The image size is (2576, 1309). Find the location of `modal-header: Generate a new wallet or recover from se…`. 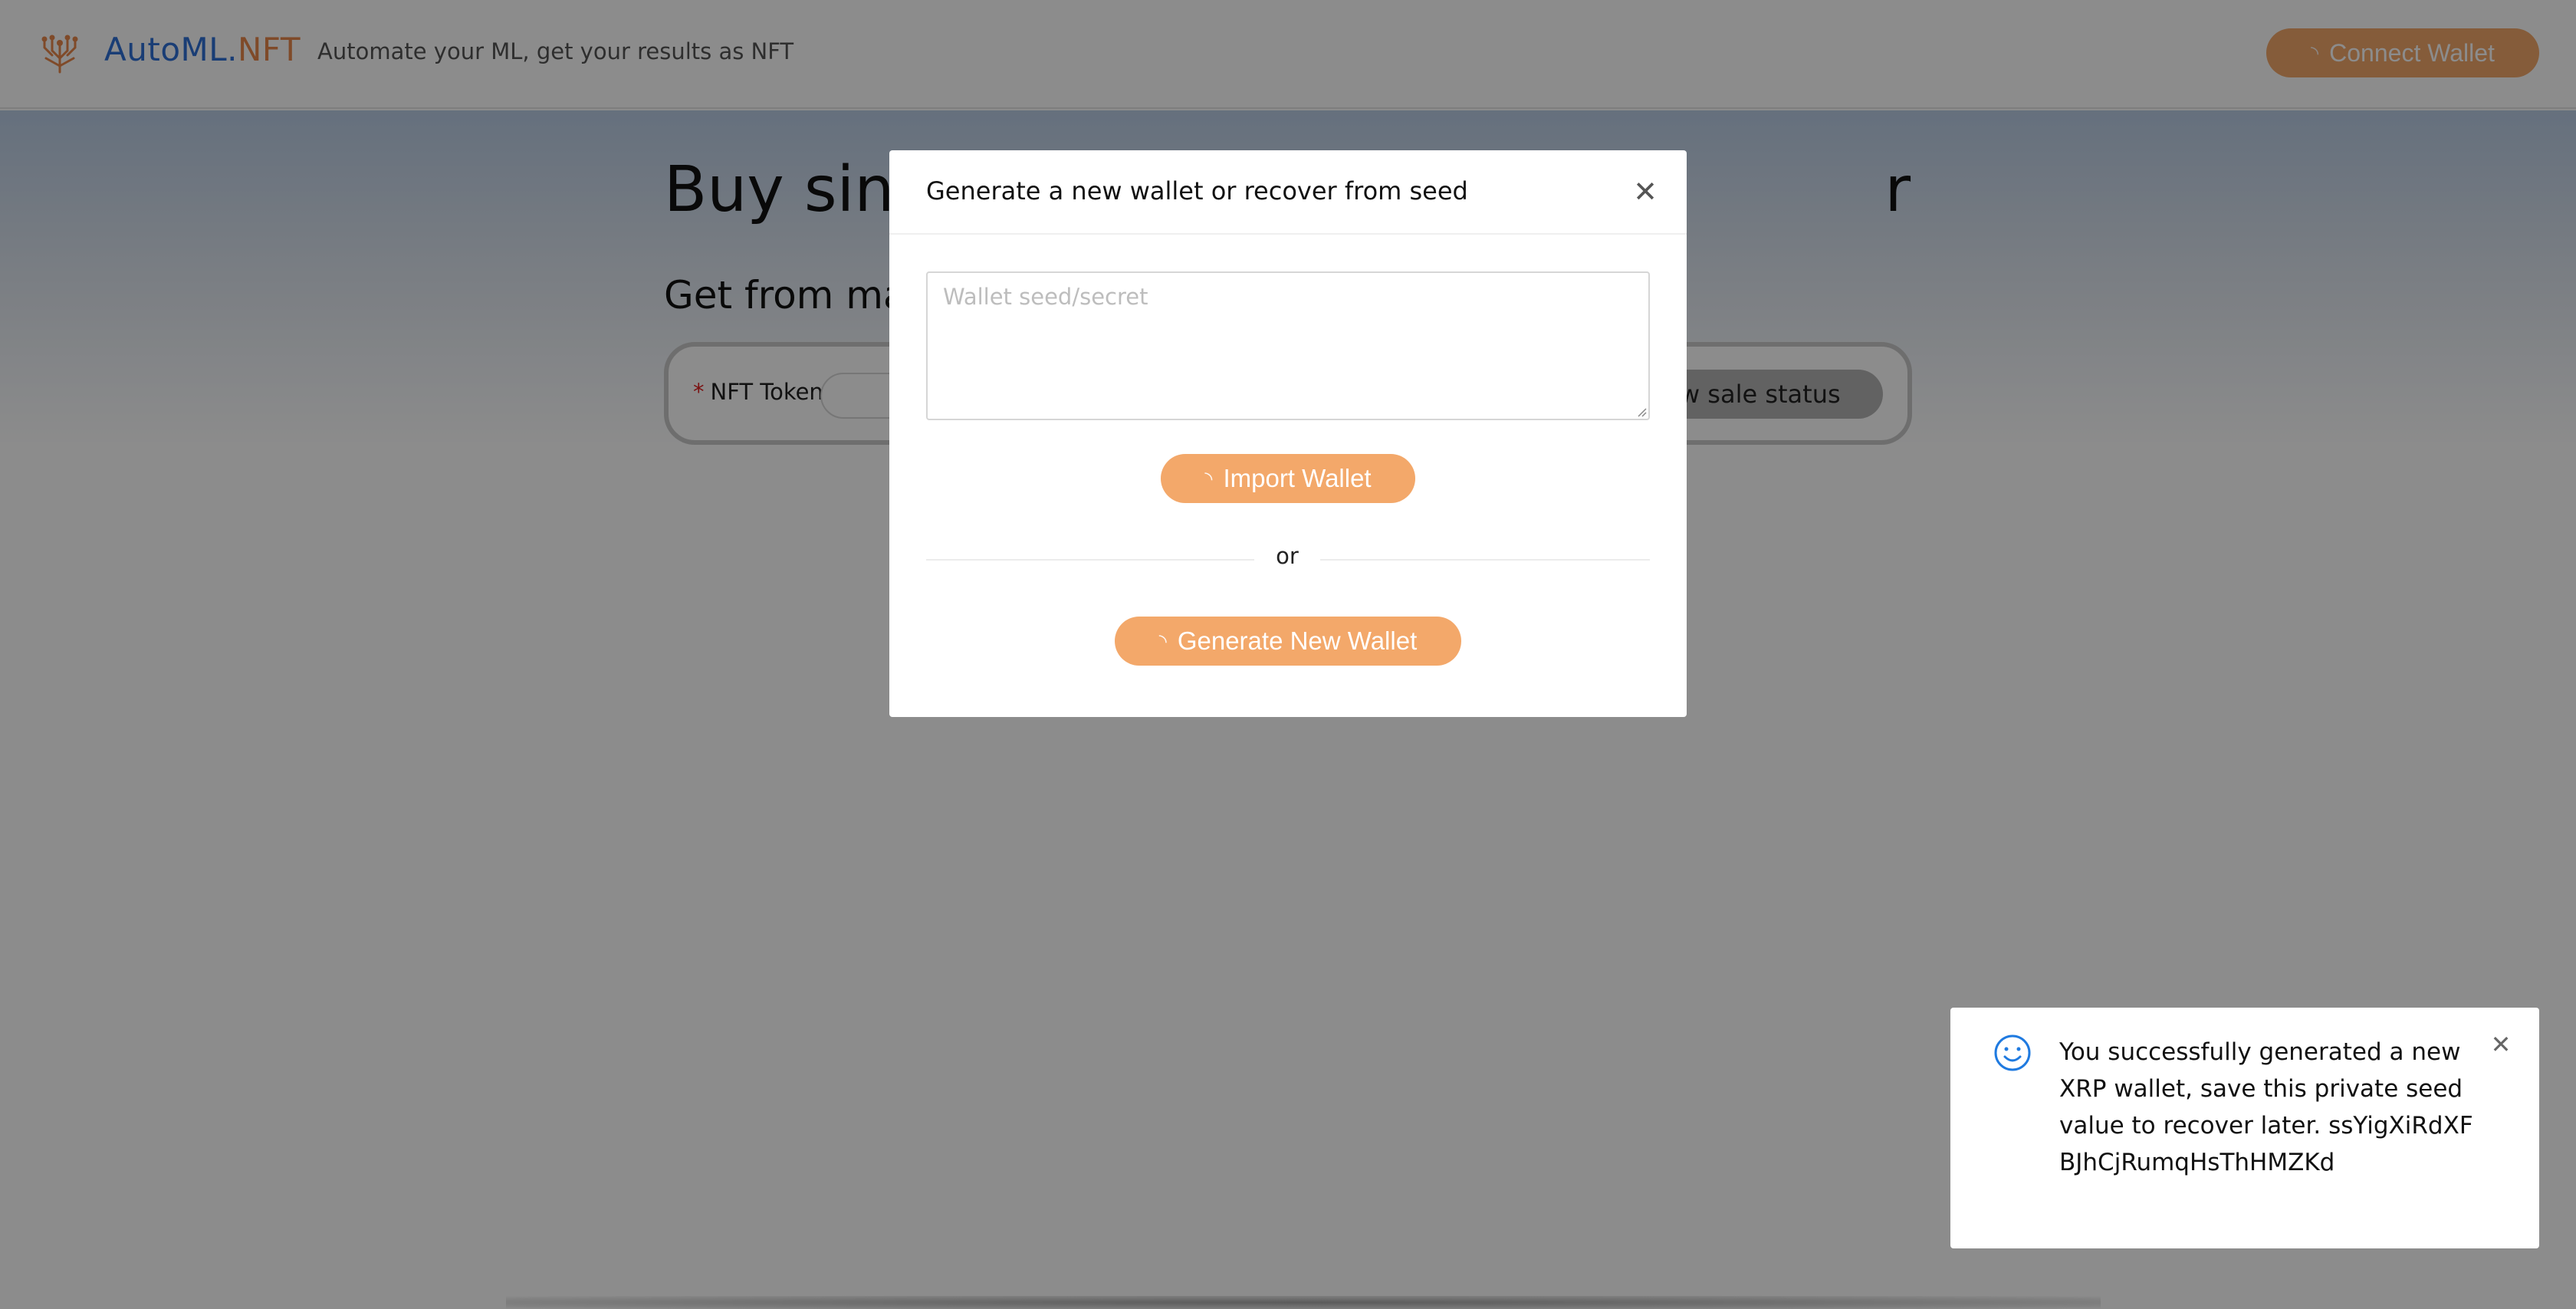

modal-header: Generate a new wallet or recover from se… is located at coordinates (1288, 192).